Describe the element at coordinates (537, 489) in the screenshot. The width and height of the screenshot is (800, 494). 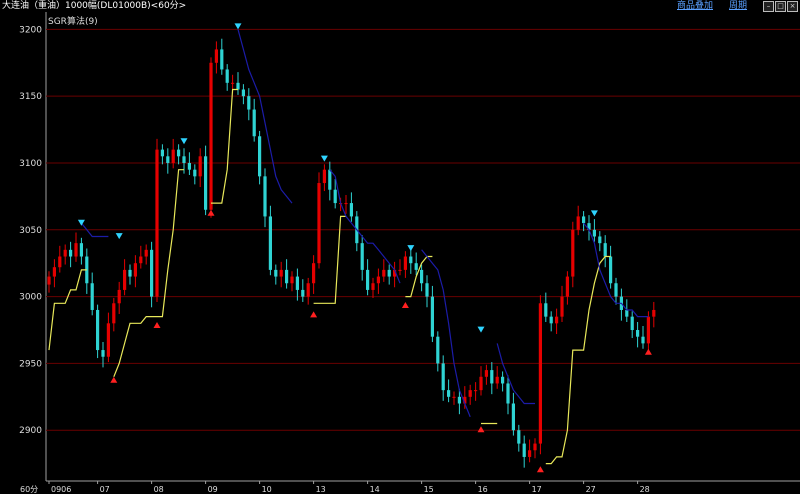
I see `x-tick-label: 17` at that location.